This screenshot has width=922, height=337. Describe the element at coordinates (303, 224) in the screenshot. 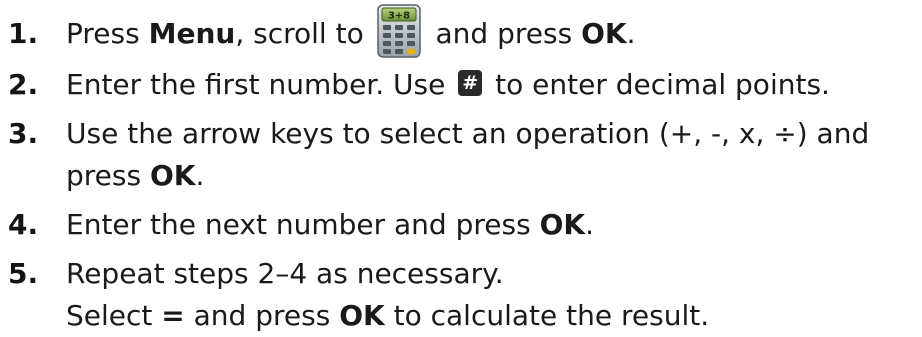

I see `step-text: Enter the next number and press` at that location.